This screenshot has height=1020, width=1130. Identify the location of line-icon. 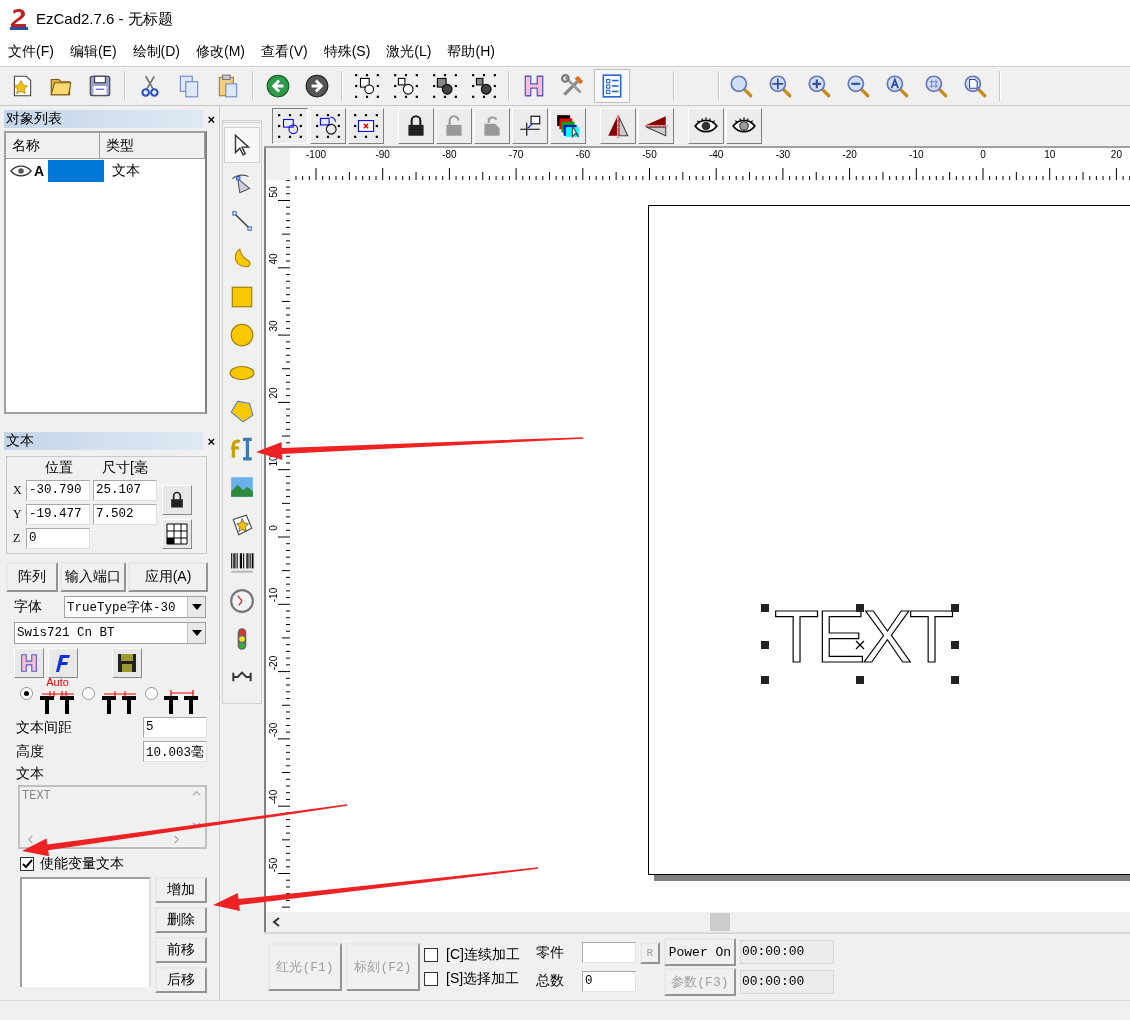
(242, 221).